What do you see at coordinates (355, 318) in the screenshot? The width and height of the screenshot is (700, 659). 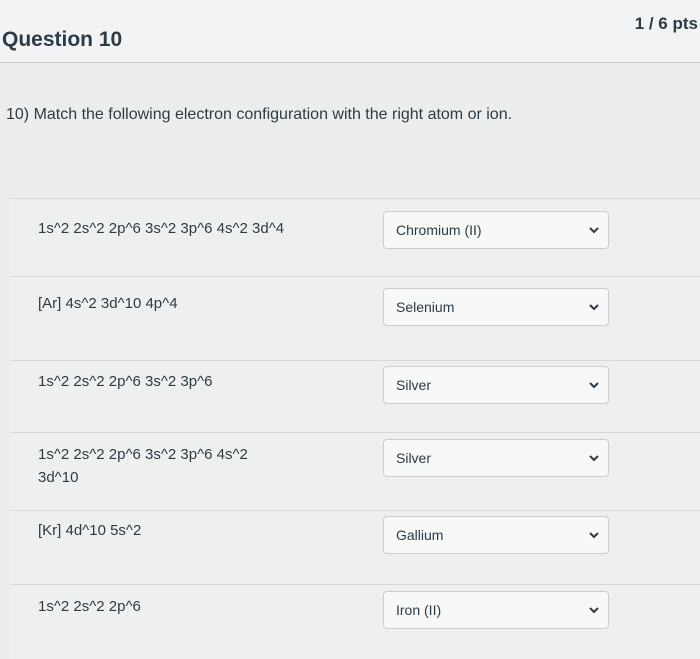 I see `match-row: [Ar] 4s^2 3d^10 4p^4 Selenium` at bounding box center [355, 318].